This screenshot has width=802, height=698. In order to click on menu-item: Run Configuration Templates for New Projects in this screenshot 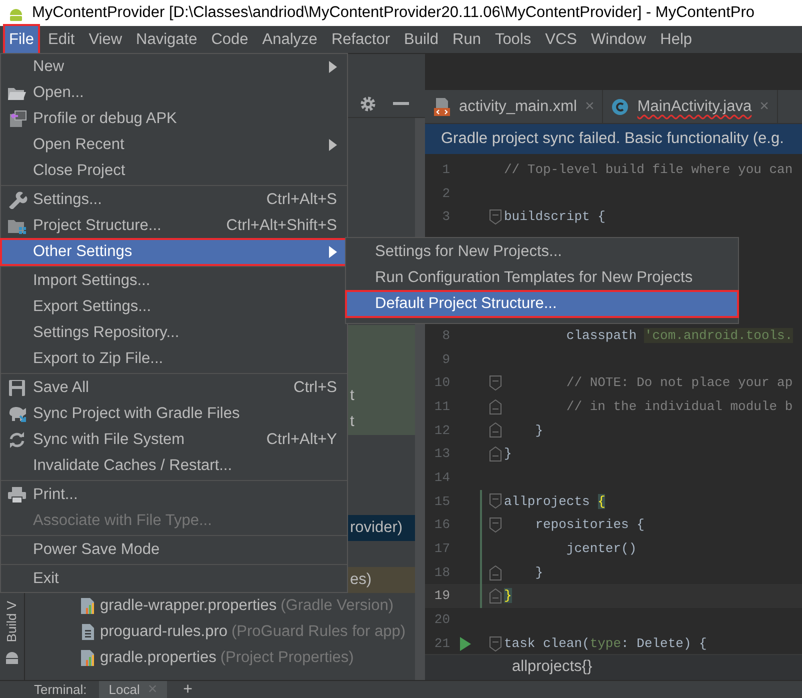, I will do `click(542, 278)`.